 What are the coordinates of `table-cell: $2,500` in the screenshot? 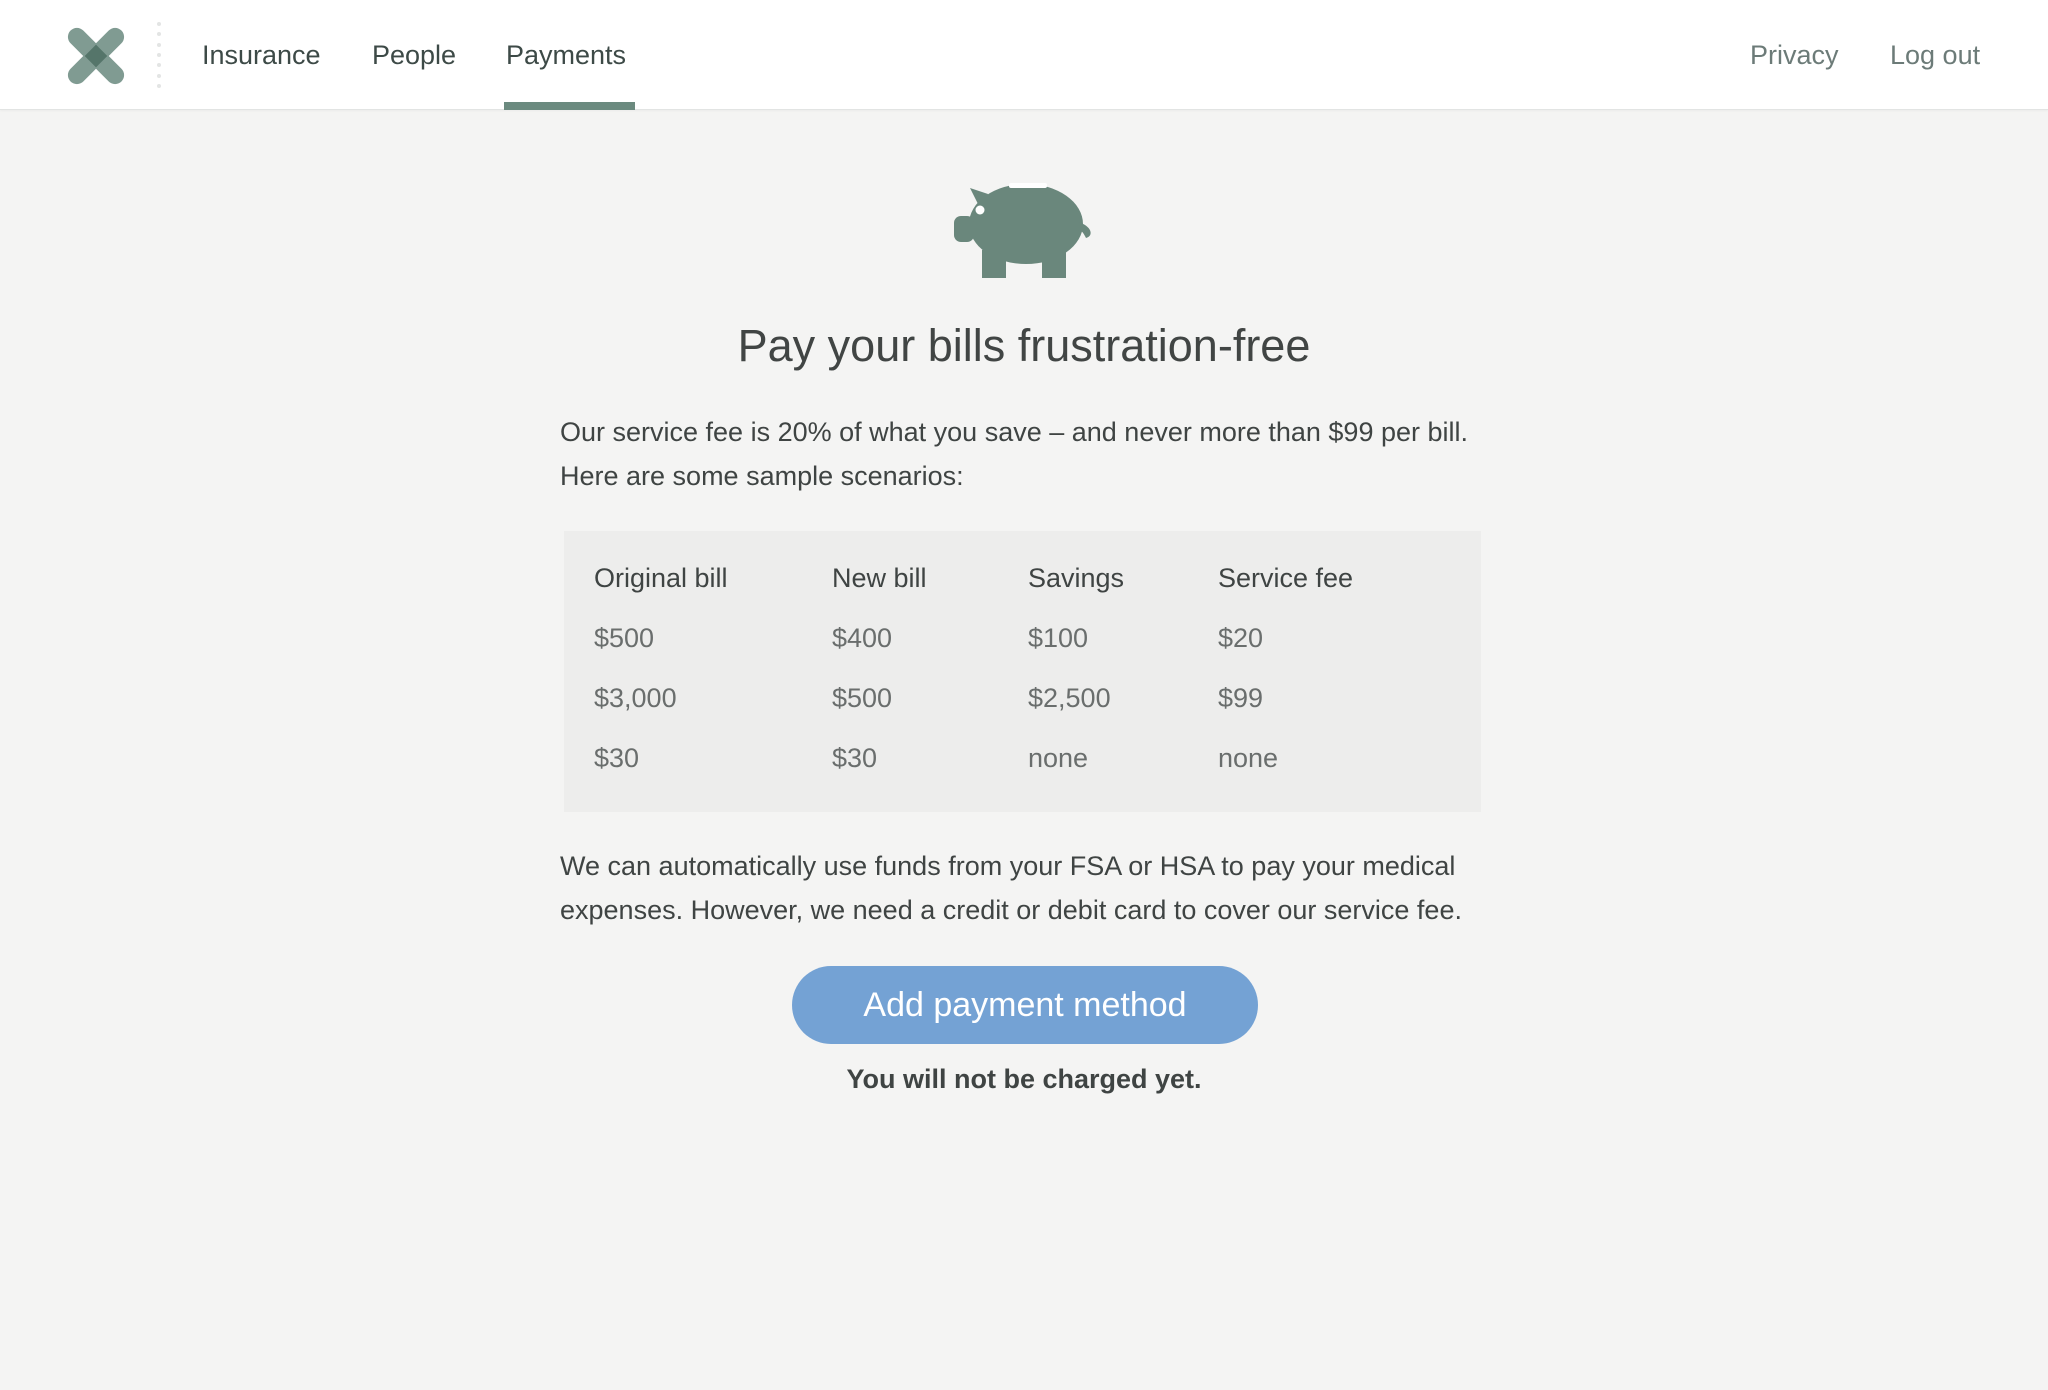 It's located at (1069, 698).